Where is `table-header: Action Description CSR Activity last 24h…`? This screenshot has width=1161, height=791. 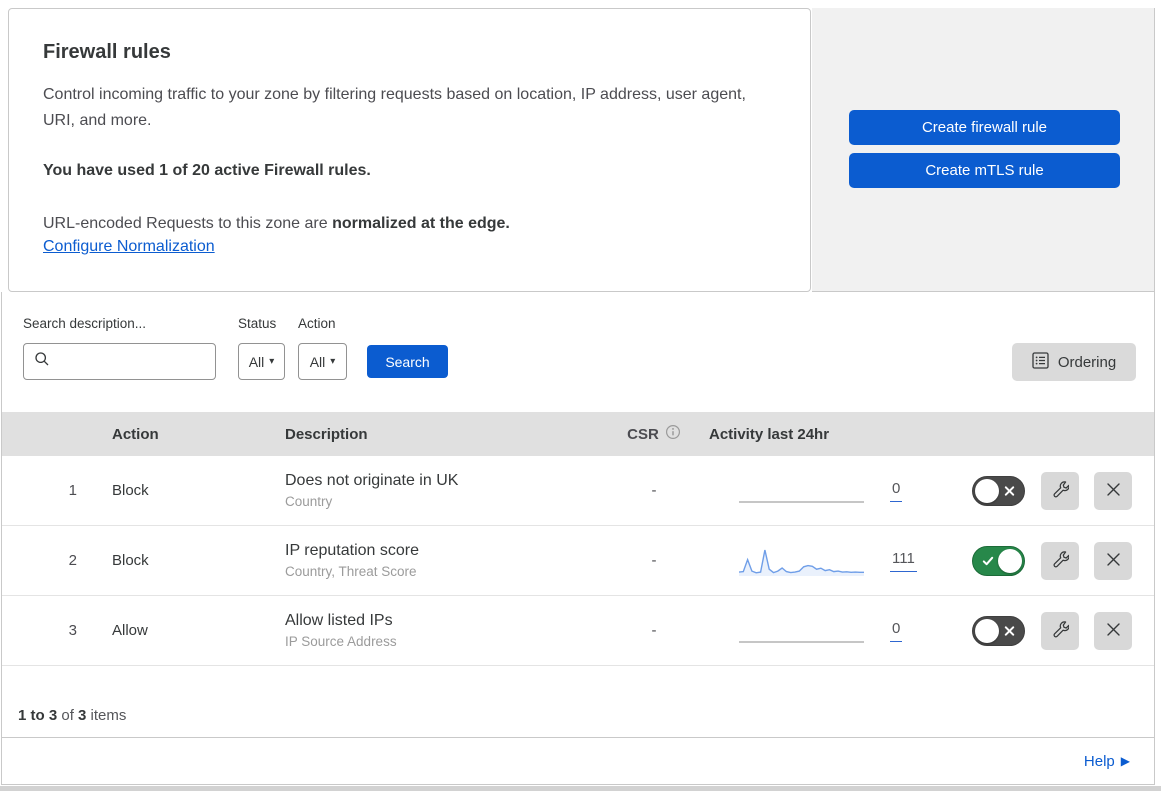 table-header: Action Description CSR Activity last 24h… is located at coordinates (578, 434).